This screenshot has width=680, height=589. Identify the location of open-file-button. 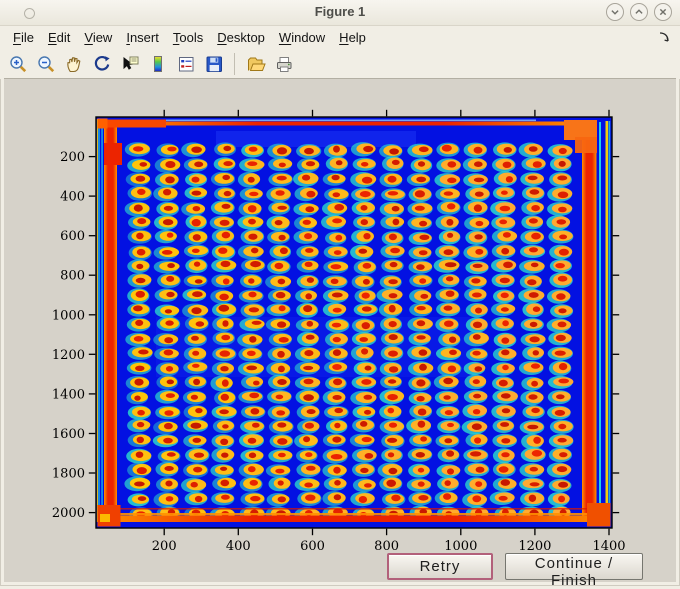
(255, 63).